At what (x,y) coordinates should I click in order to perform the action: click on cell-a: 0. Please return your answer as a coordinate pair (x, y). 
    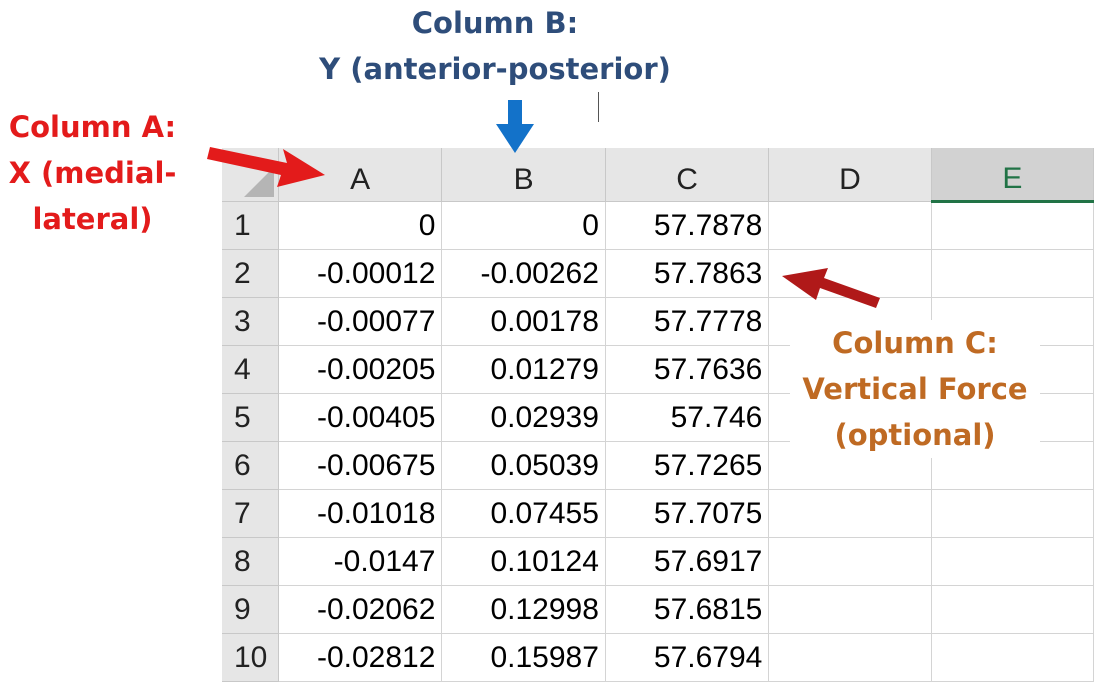
    Looking at the image, I should click on (360, 225).